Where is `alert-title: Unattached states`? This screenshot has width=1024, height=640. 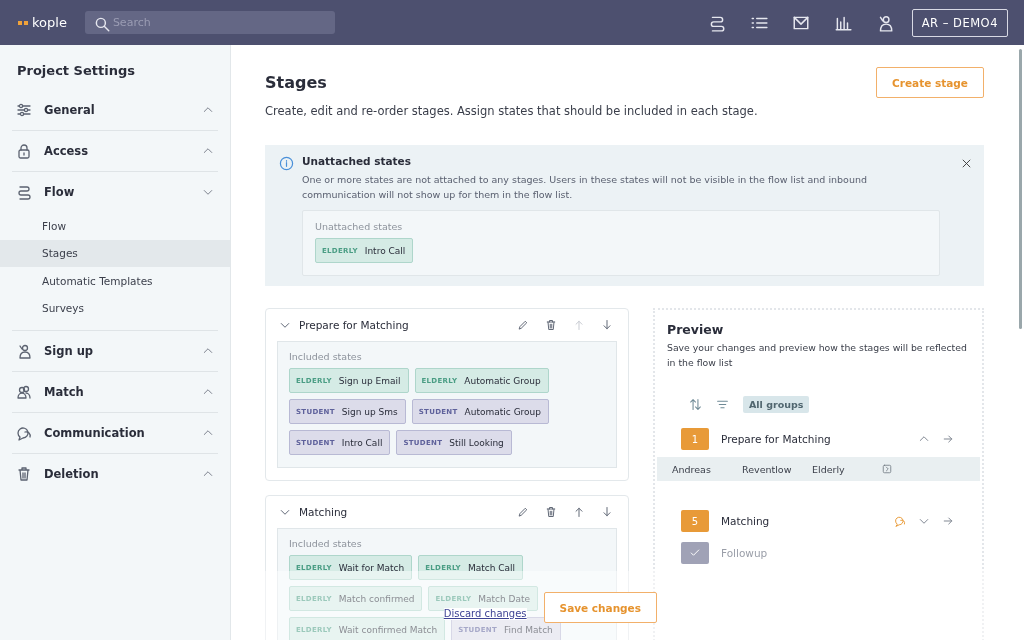
alert-title: Unattached states is located at coordinates (357, 161).